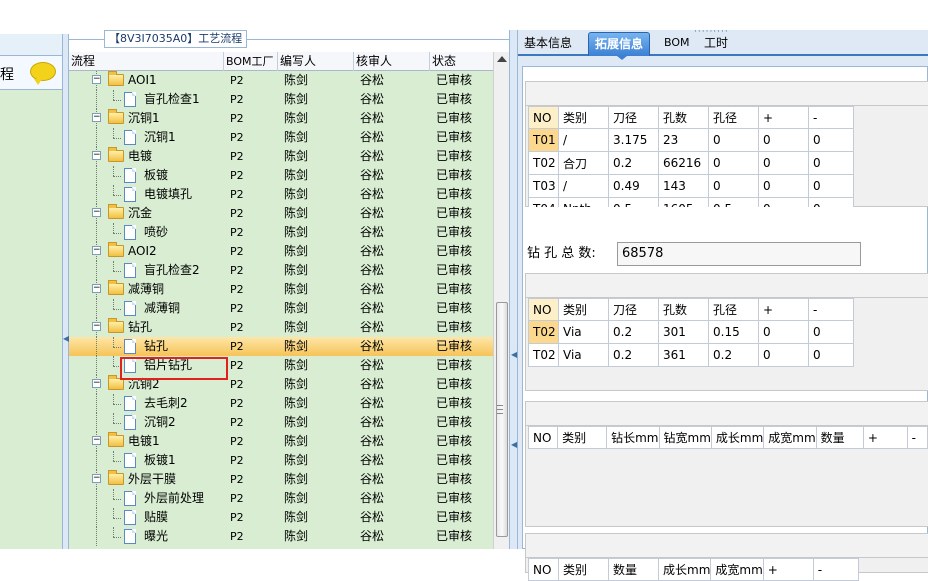  What do you see at coordinates (31, 45) in the screenshot?
I see `left-panel-header` at bounding box center [31, 45].